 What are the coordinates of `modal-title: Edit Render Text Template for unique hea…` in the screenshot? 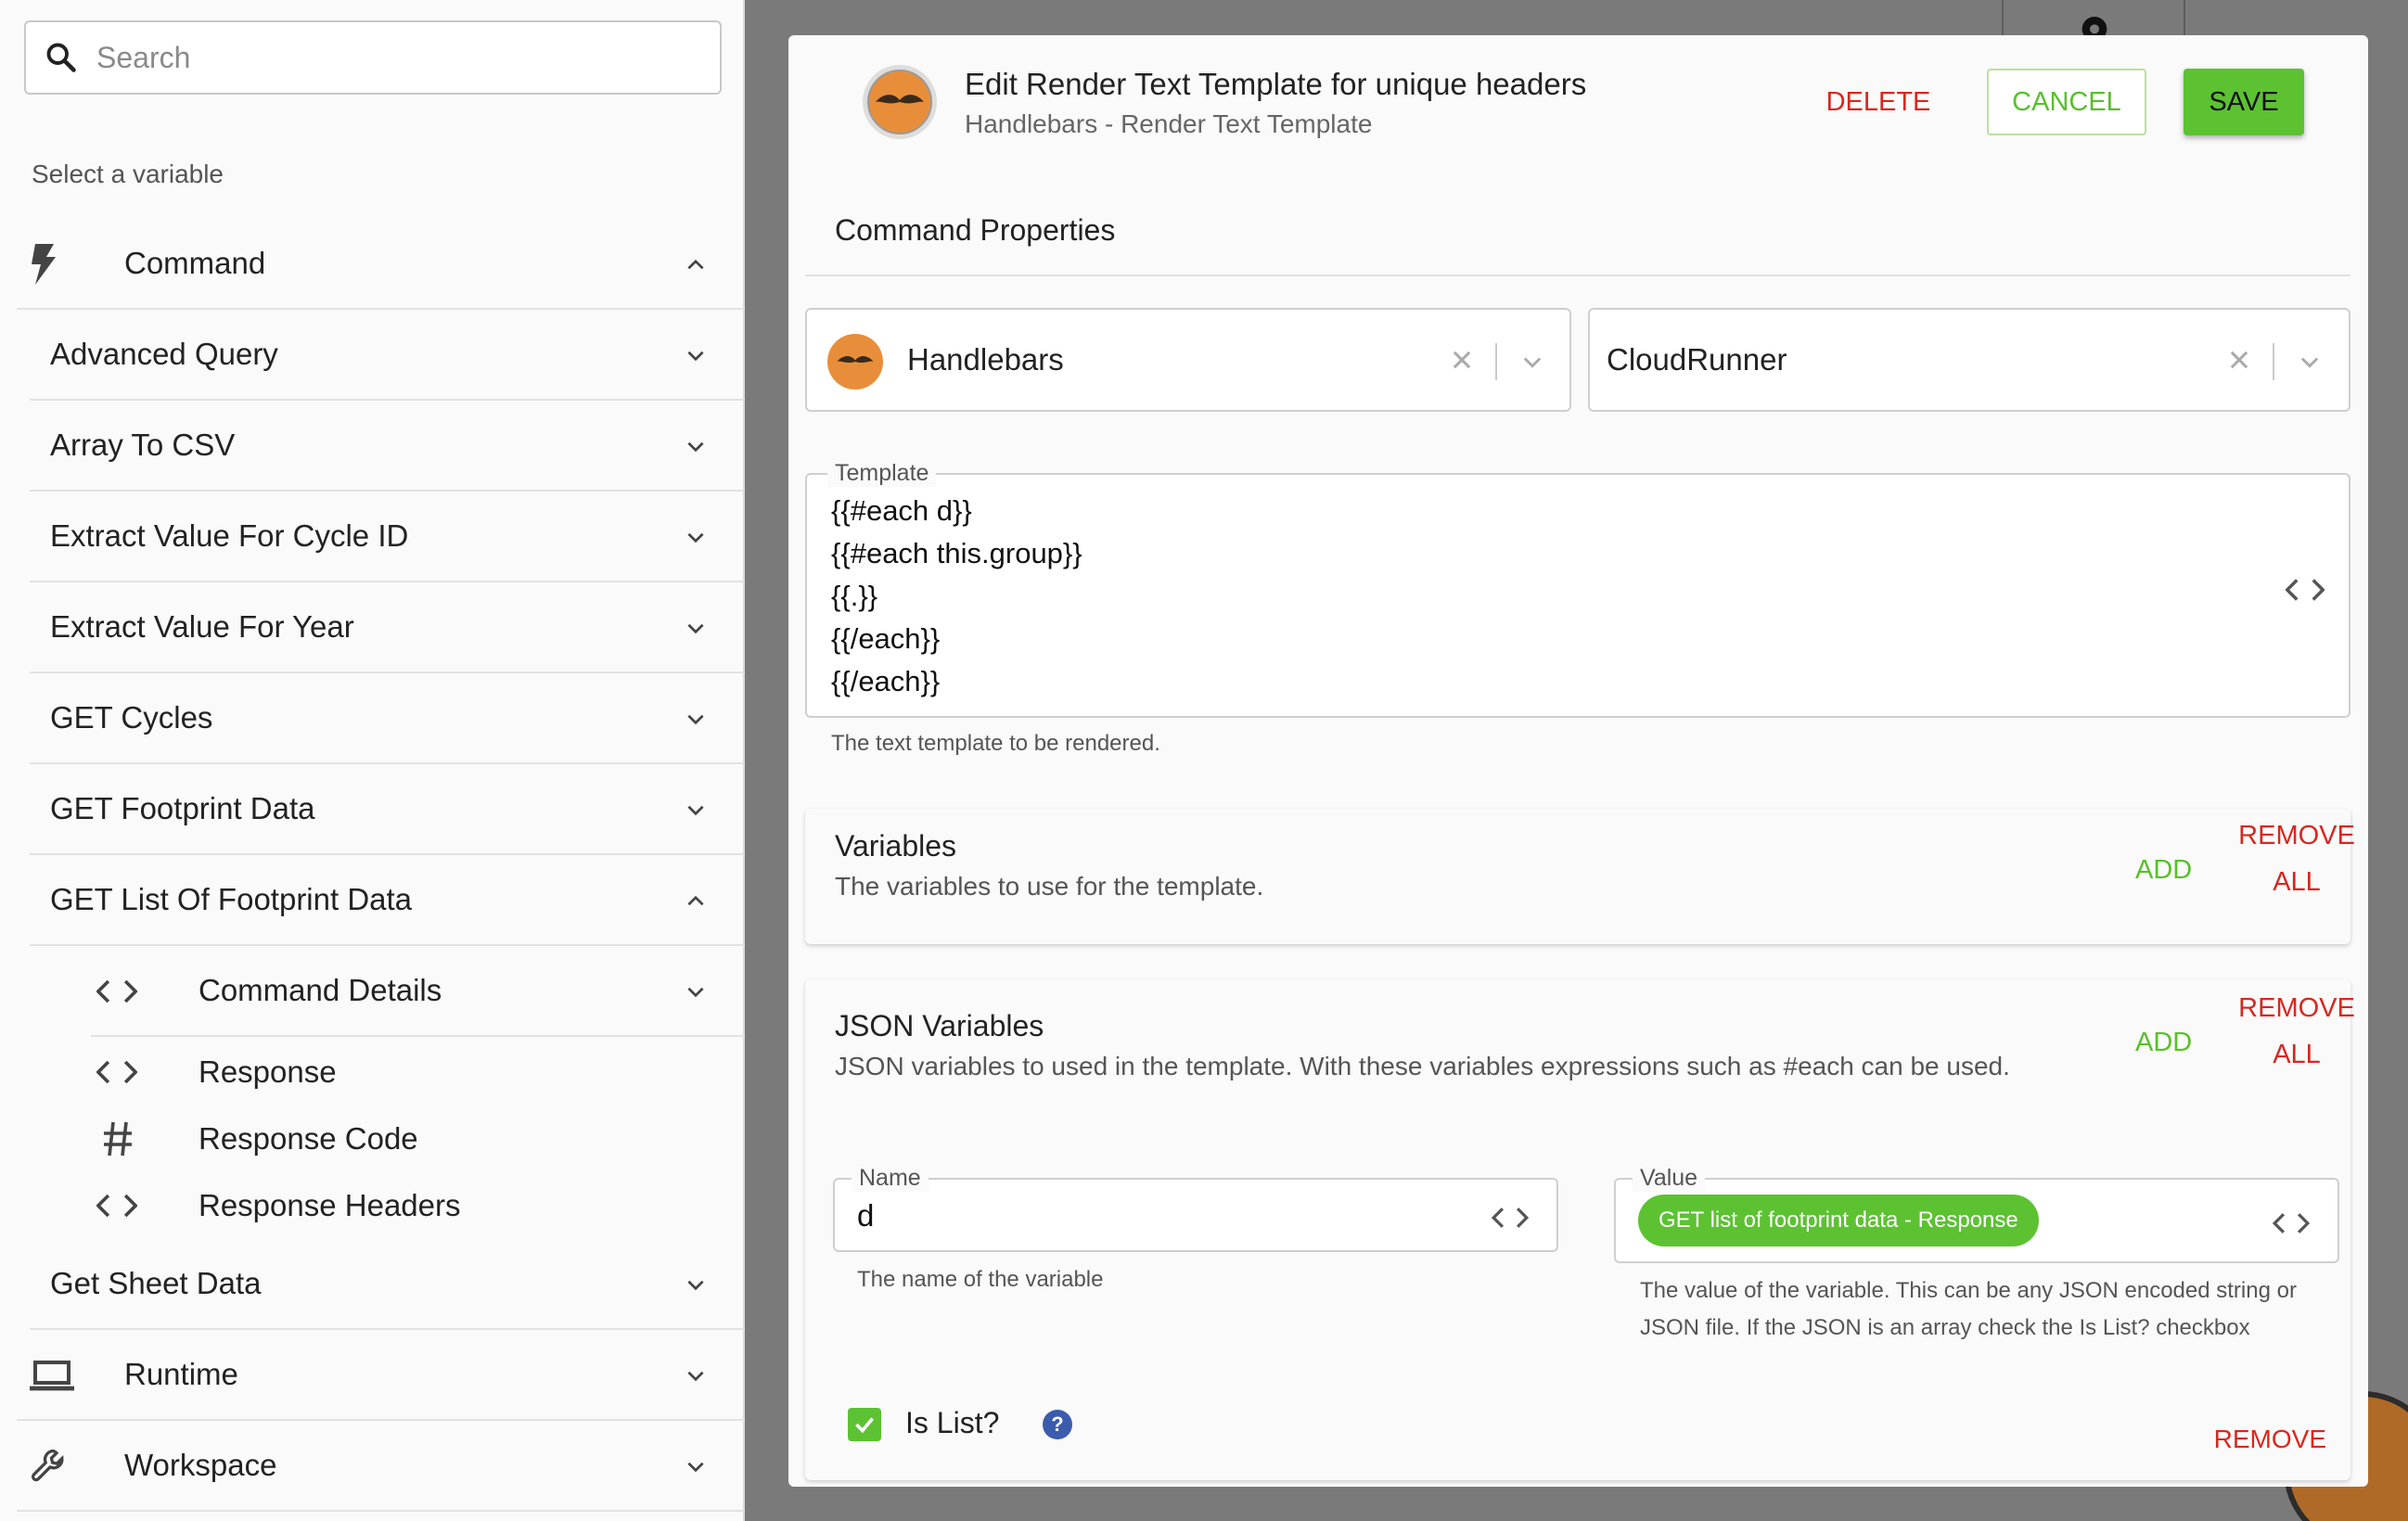 It's located at (1276, 84).